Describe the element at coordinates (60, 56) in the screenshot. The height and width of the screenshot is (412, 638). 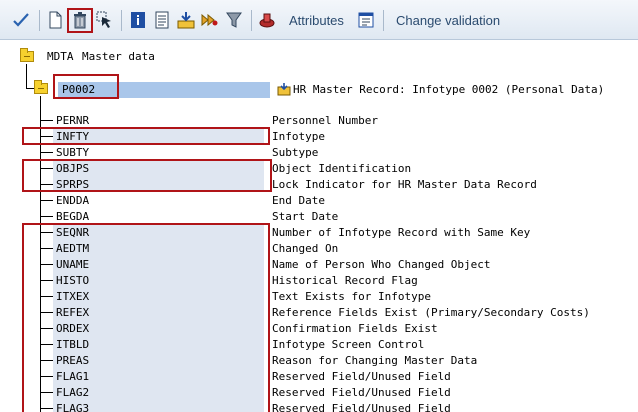
I see `root-node-name: MDTA` at that location.